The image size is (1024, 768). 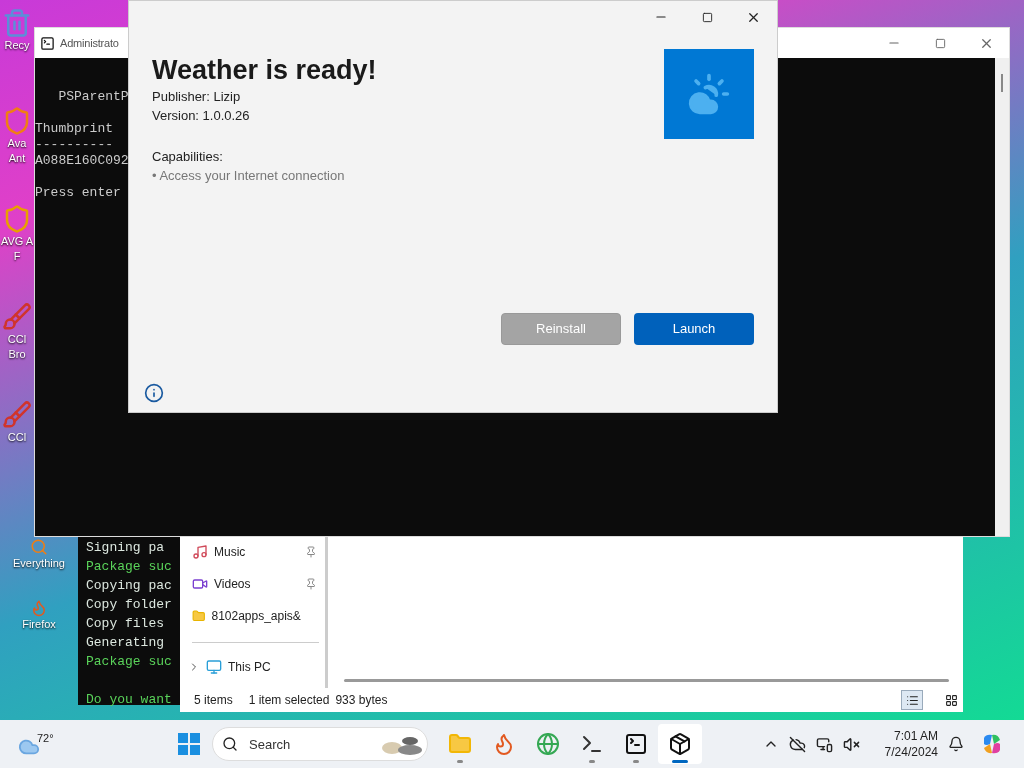 I want to click on view-toggle, so click(x=912, y=700).